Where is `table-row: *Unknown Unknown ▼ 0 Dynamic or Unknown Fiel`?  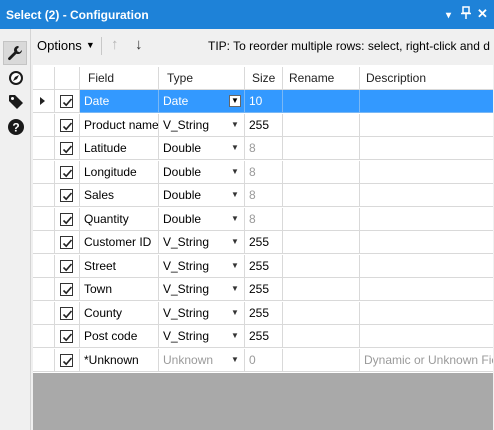 table-row: *Unknown Unknown ▼ 0 Dynamic or Unknown Fiel is located at coordinates (263, 360).